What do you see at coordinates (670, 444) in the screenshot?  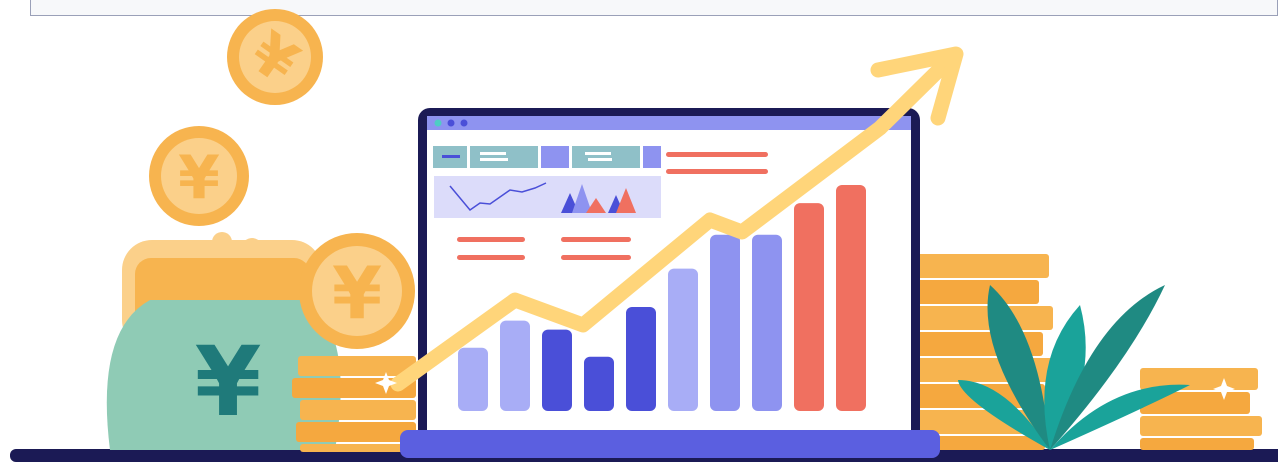 I see `laptop-base` at bounding box center [670, 444].